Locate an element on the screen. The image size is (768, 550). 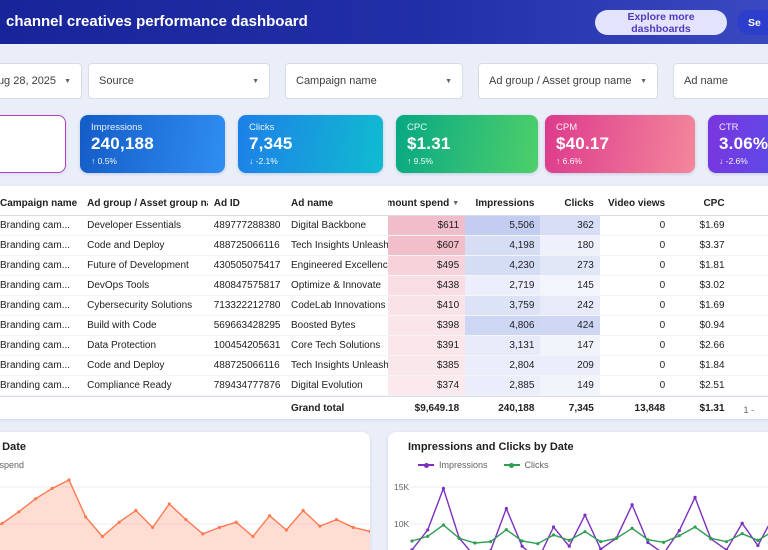
scorecard-value: 240,188 is located at coordinates (122, 143).